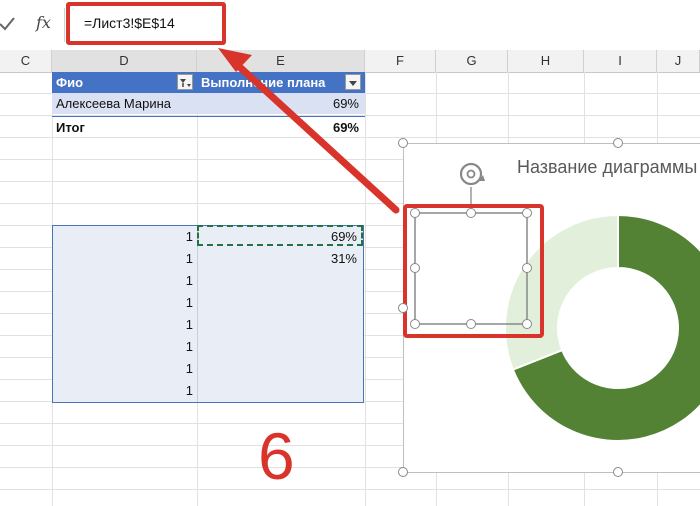  I want to click on resize-handle-sw, so click(403, 472).